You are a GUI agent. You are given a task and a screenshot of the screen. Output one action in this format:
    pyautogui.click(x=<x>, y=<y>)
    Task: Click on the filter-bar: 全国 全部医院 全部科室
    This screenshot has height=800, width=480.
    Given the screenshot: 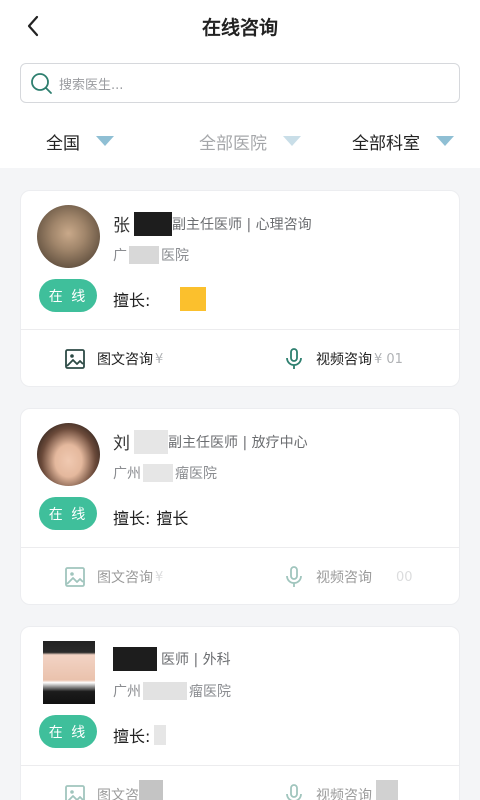 What is the action you would take?
    pyautogui.click(x=240, y=140)
    